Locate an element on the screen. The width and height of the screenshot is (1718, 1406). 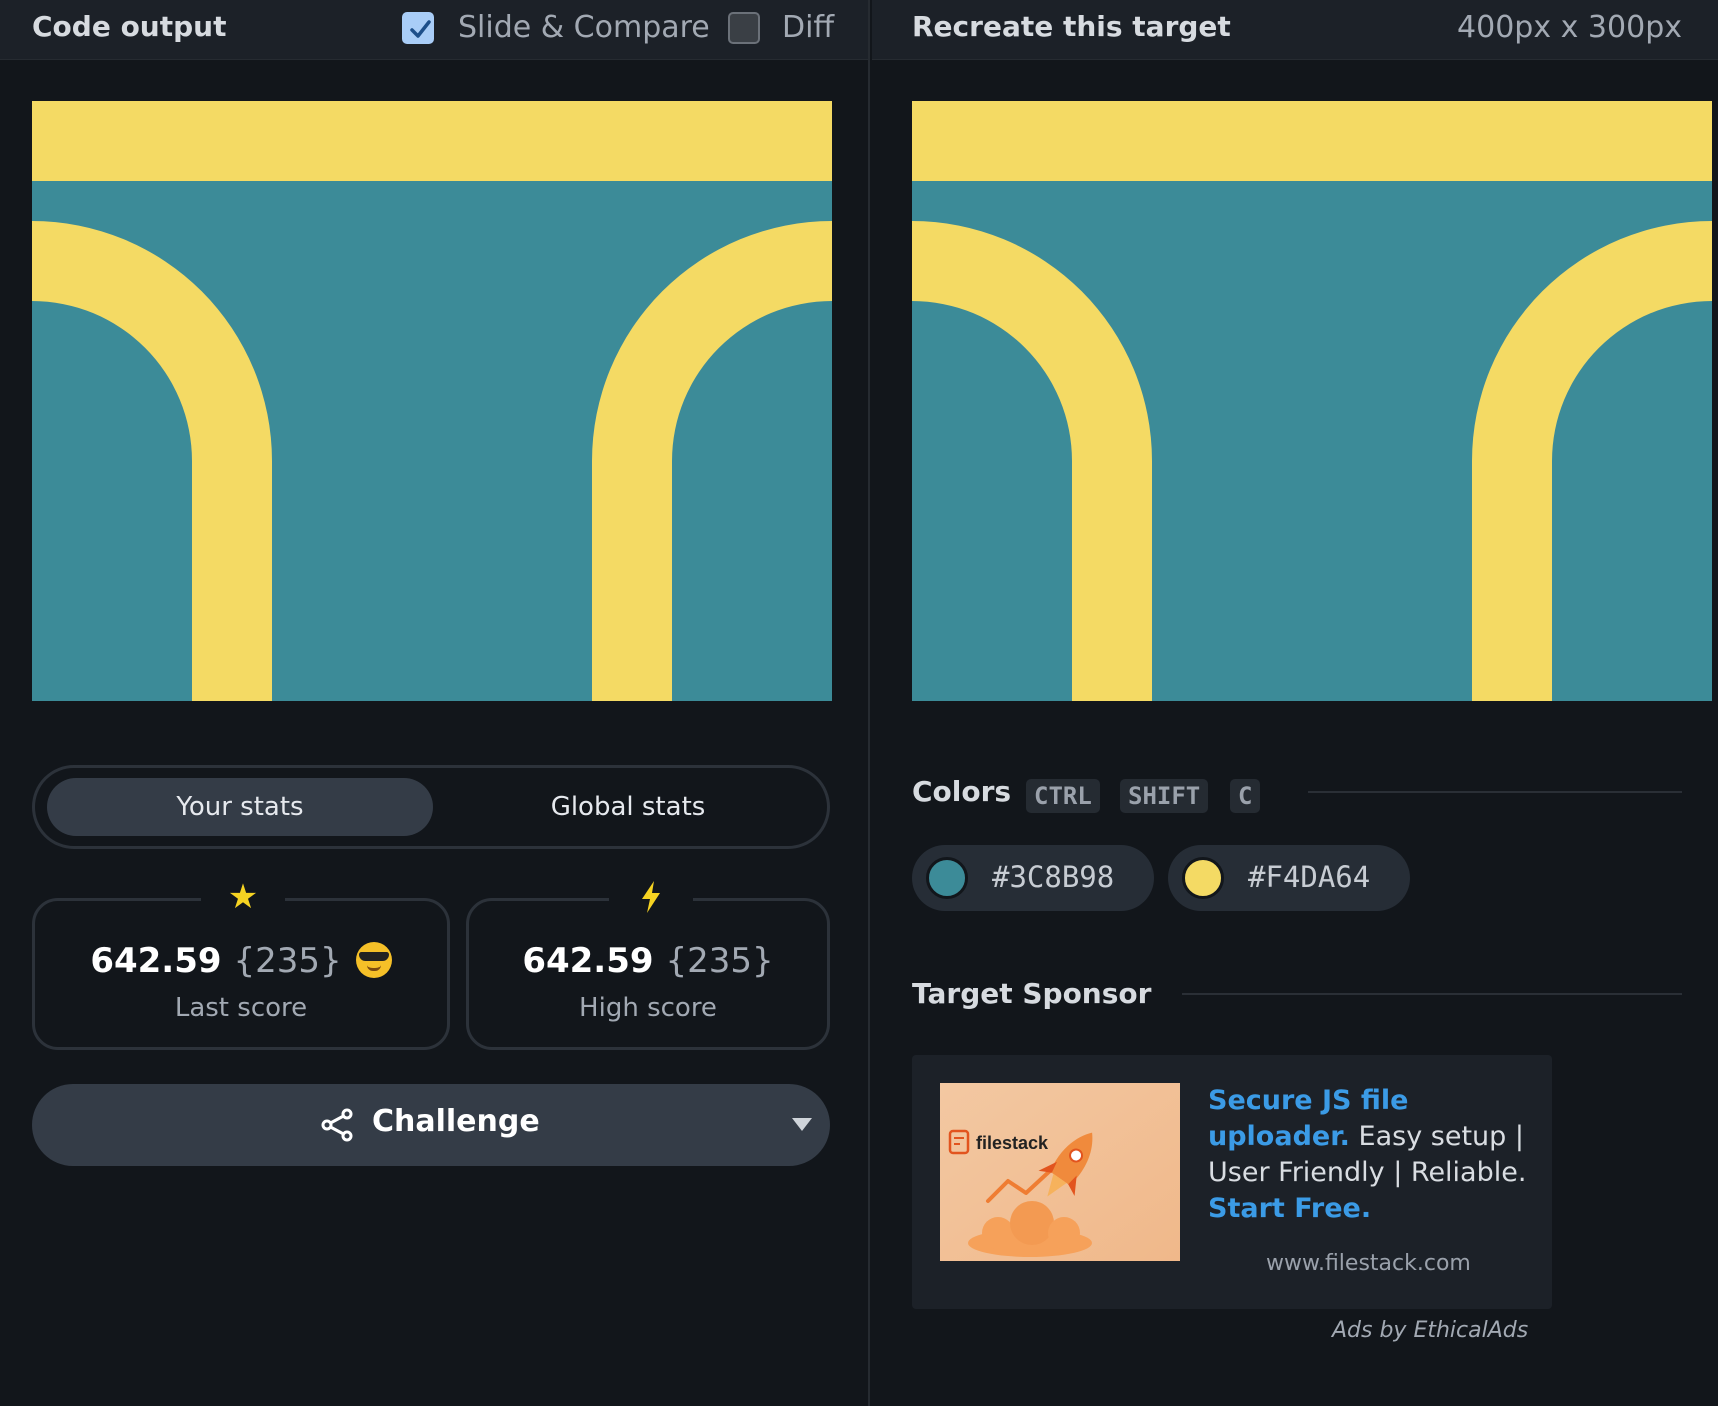
color-swatch-teal: #3C8B98 is located at coordinates (1033, 878).